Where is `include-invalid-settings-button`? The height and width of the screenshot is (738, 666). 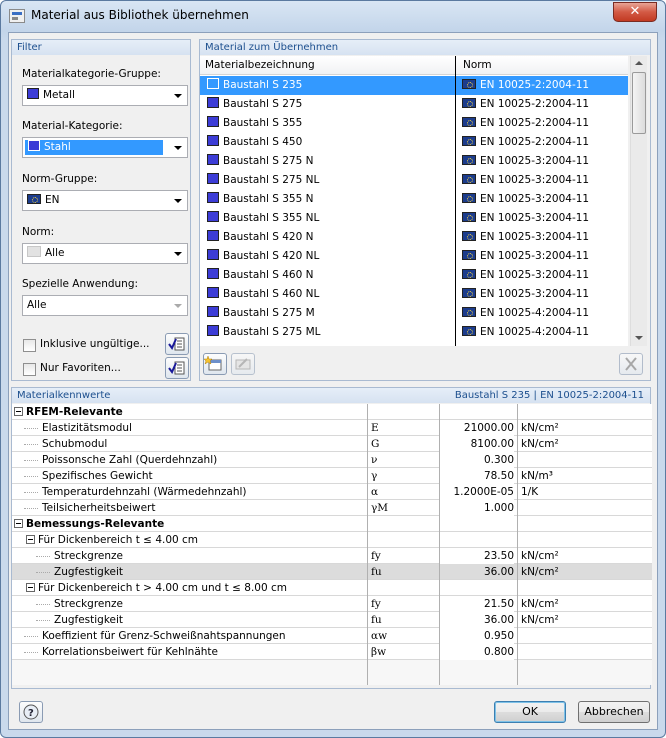
include-invalid-settings-button is located at coordinates (177, 344).